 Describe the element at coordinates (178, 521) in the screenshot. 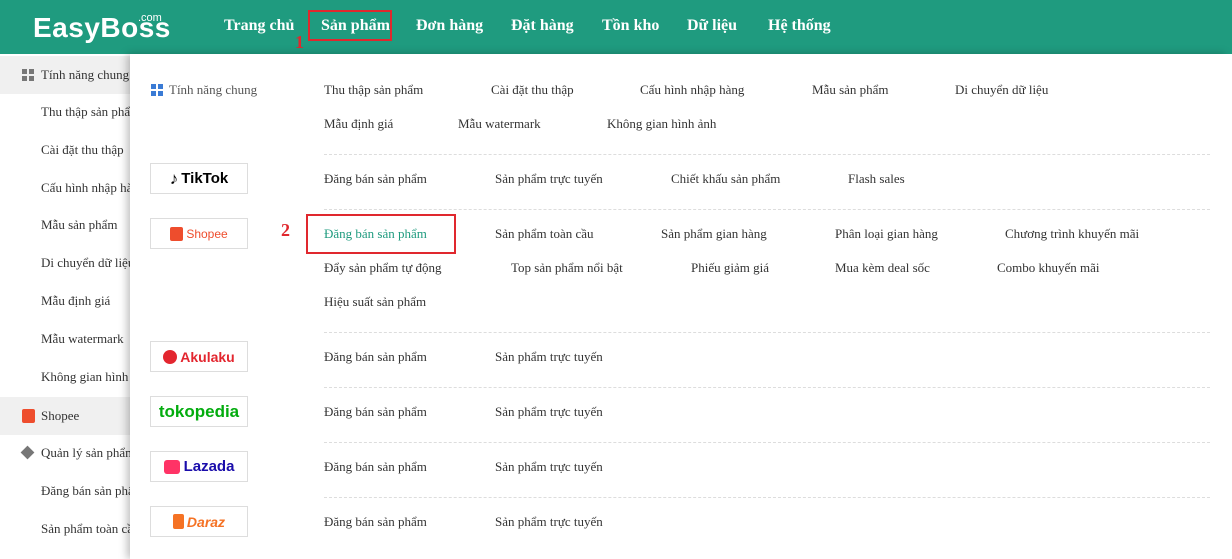

I see `daraz-icon` at that location.